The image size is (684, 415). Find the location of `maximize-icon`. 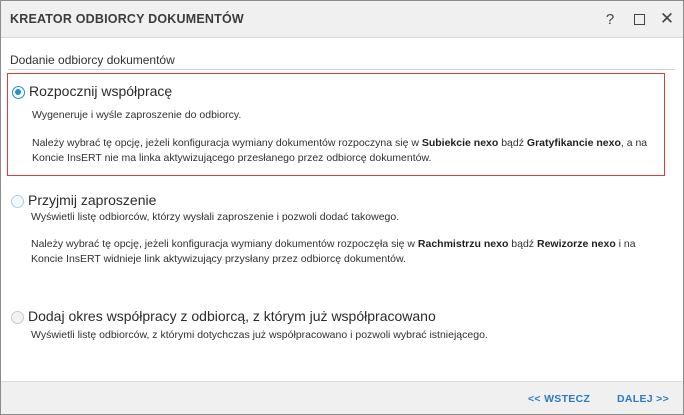

maximize-icon is located at coordinates (639, 19).